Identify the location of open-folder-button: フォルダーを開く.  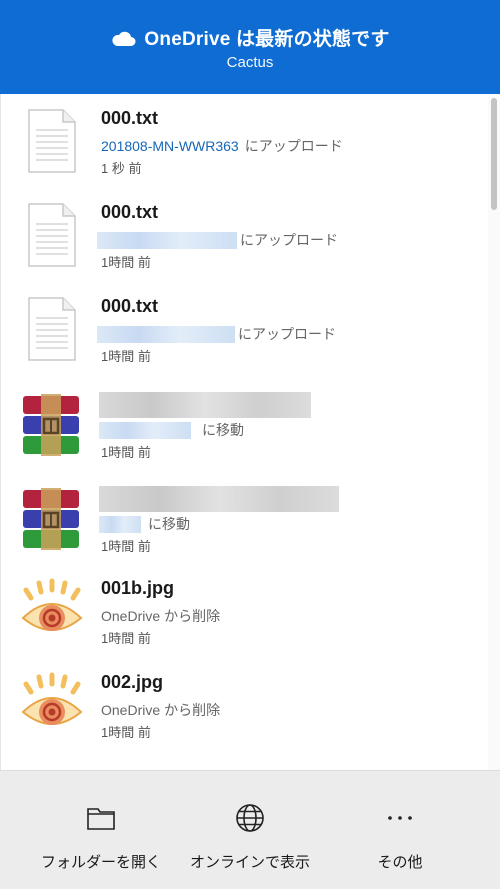
(101, 830).